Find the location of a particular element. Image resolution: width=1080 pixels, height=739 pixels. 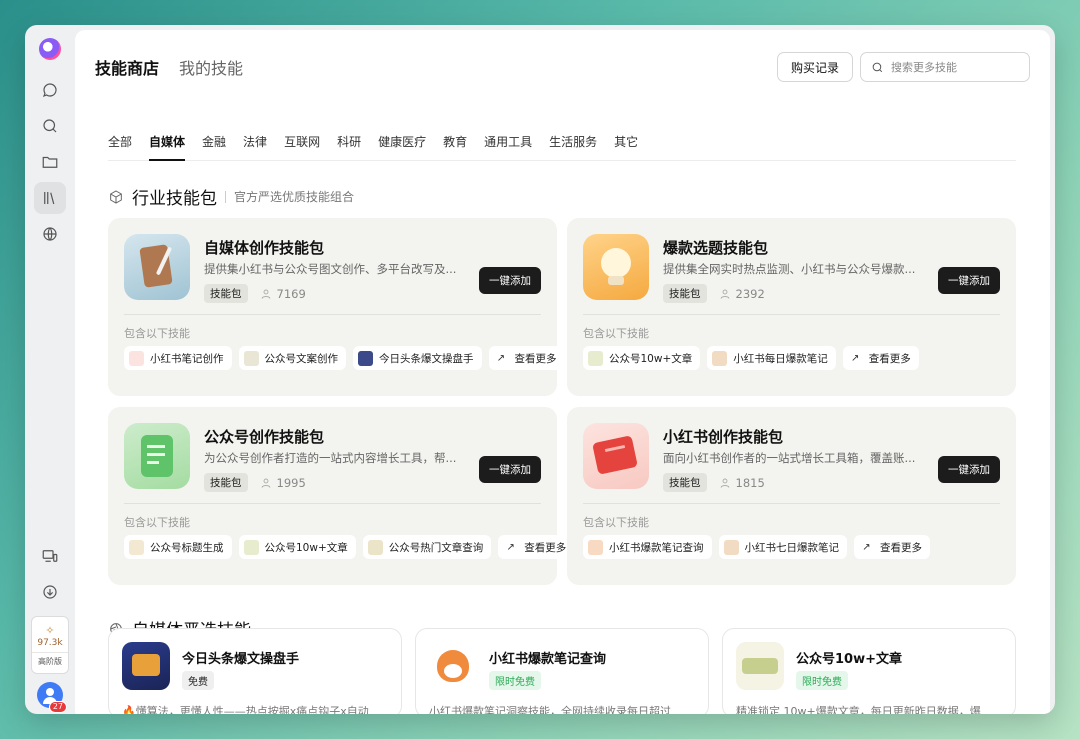

category-tab-media: 自媒体 is located at coordinates (167, 145).